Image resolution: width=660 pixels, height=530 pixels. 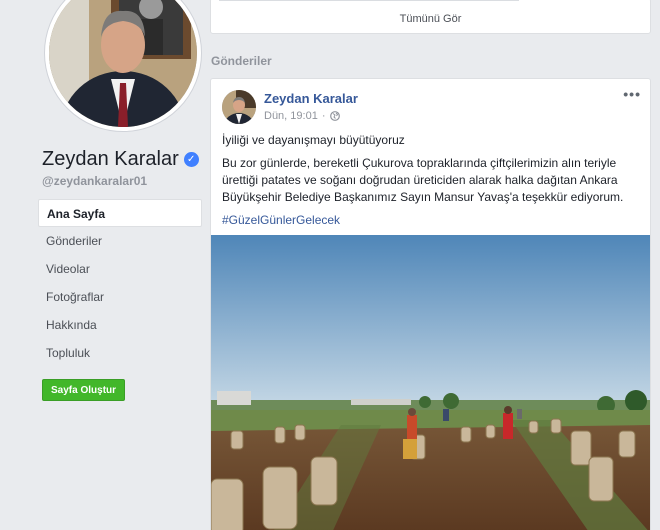 What do you see at coordinates (120, 269) in the screenshot?
I see `nav-item-videos: Videolar` at bounding box center [120, 269].